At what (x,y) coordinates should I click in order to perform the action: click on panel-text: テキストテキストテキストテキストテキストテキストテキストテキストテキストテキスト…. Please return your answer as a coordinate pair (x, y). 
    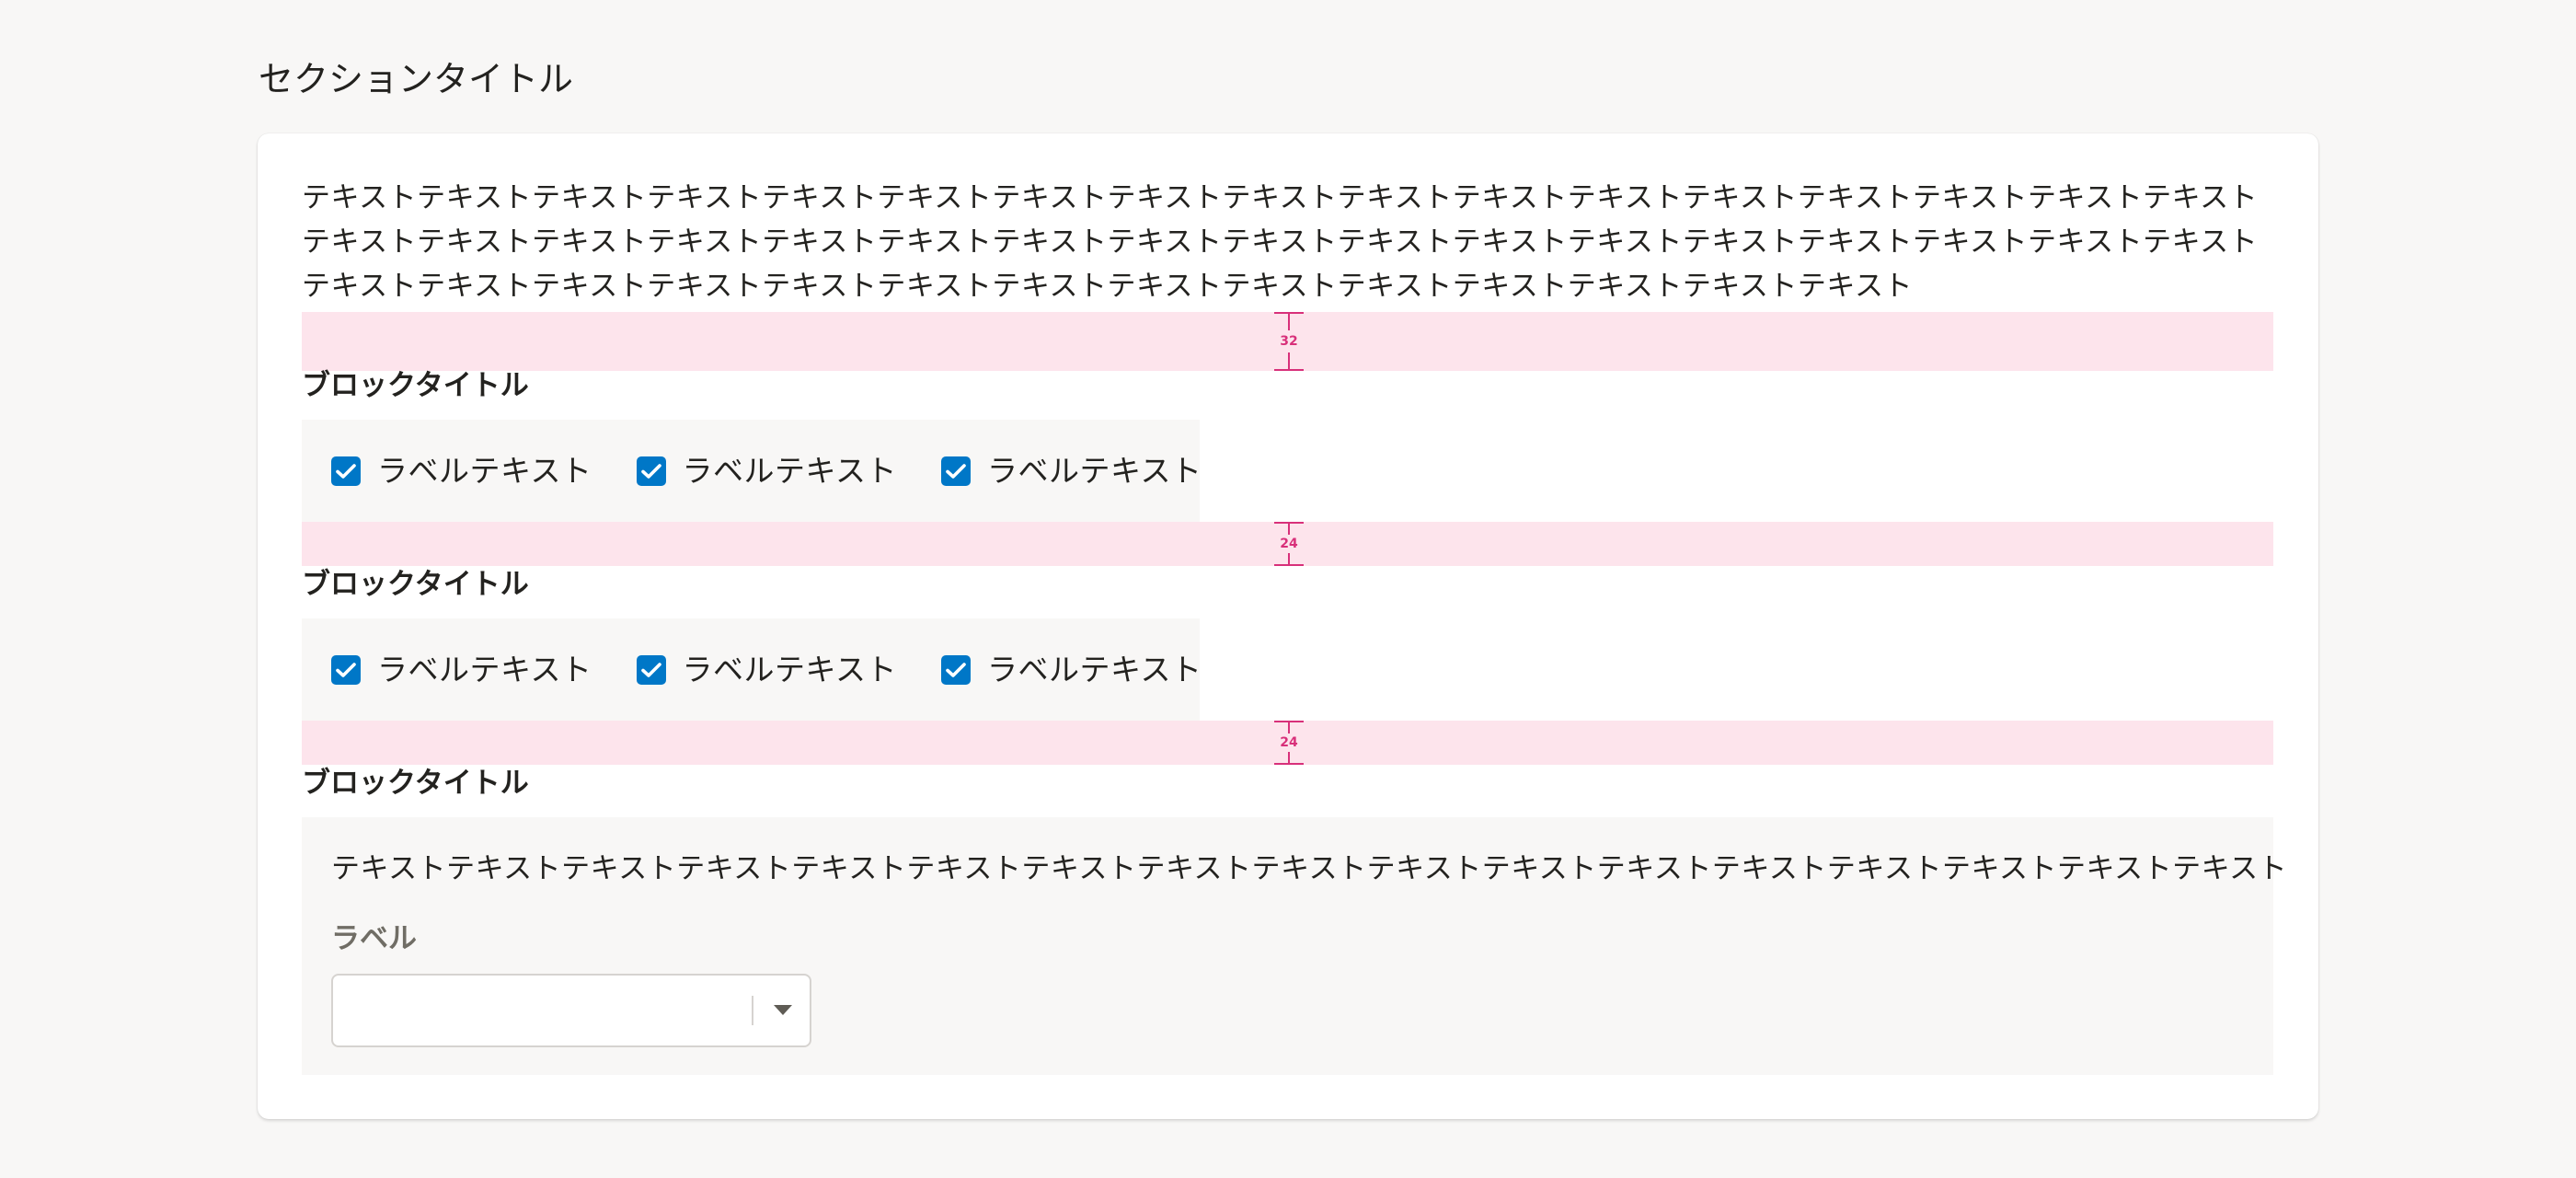
    Looking at the image, I should click on (1309, 868).